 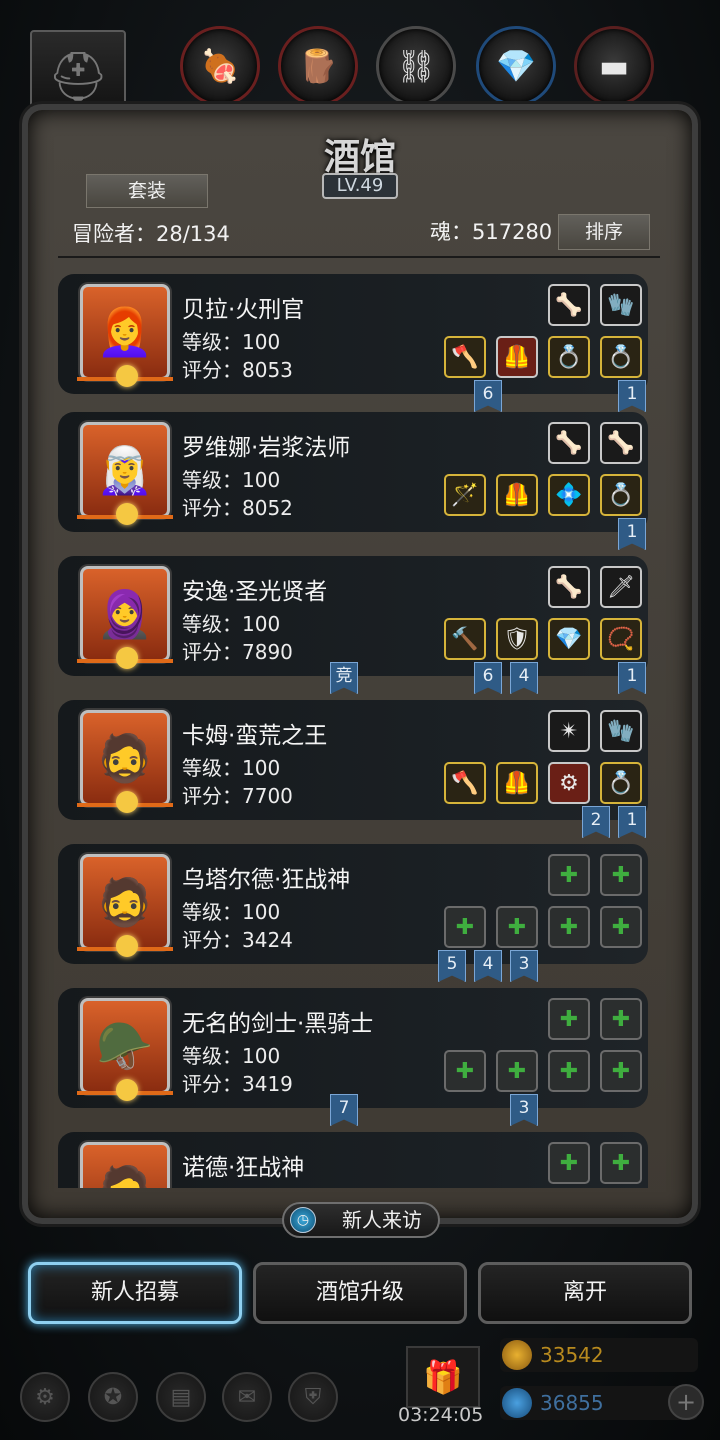 What do you see at coordinates (135, 1293) in the screenshot?
I see `recruit-button: 新人招募` at bounding box center [135, 1293].